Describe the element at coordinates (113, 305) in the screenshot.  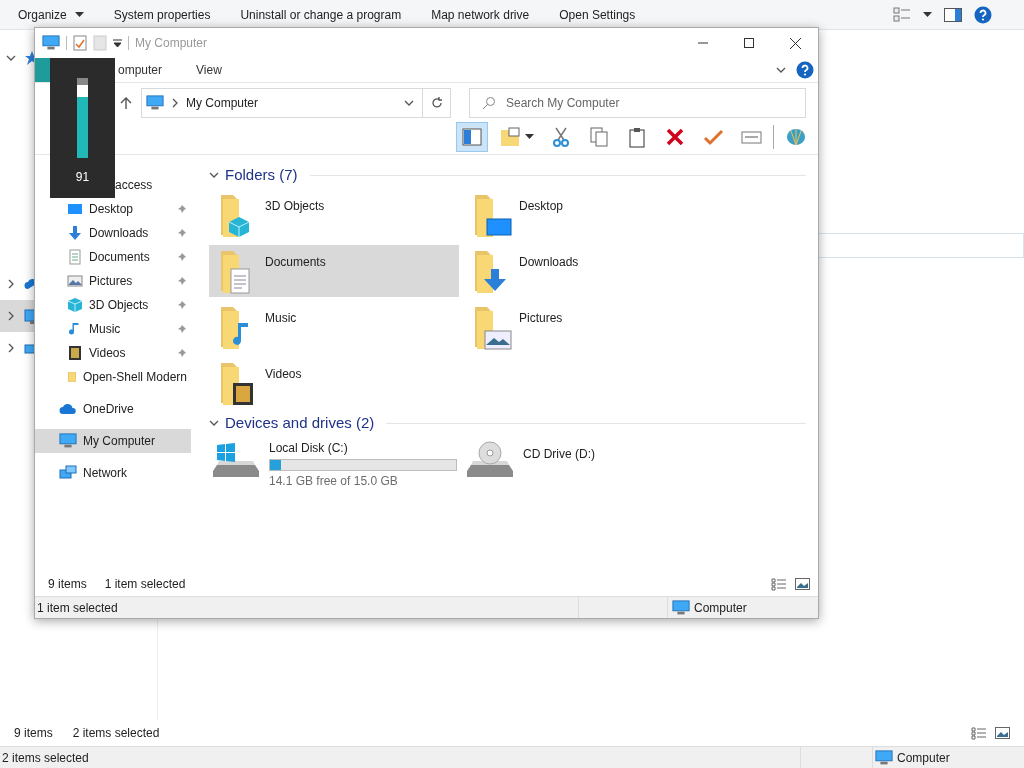
I see `nav-item: 3D Objects` at that location.